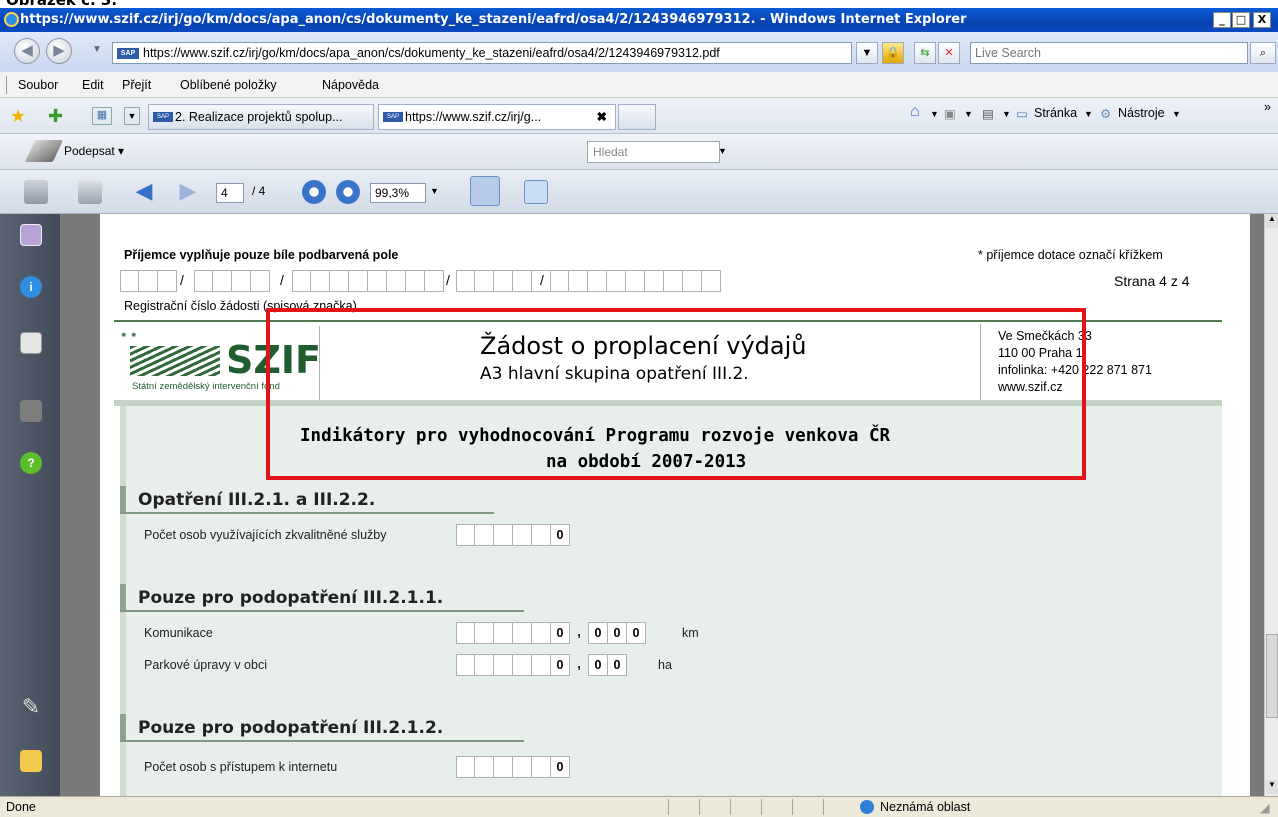 The image size is (1278, 817). Describe the element at coordinates (536, 192) in the screenshot. I see `fit-page-icon` at that location.